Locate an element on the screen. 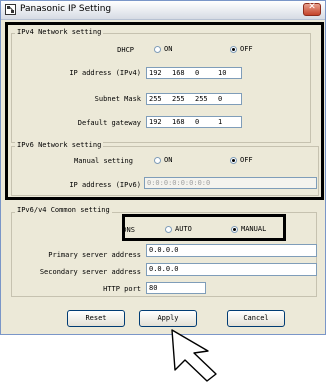 This screenshot has height=383, width=326. dns-auto-label: AUTO is located at coordinates (183, 229).